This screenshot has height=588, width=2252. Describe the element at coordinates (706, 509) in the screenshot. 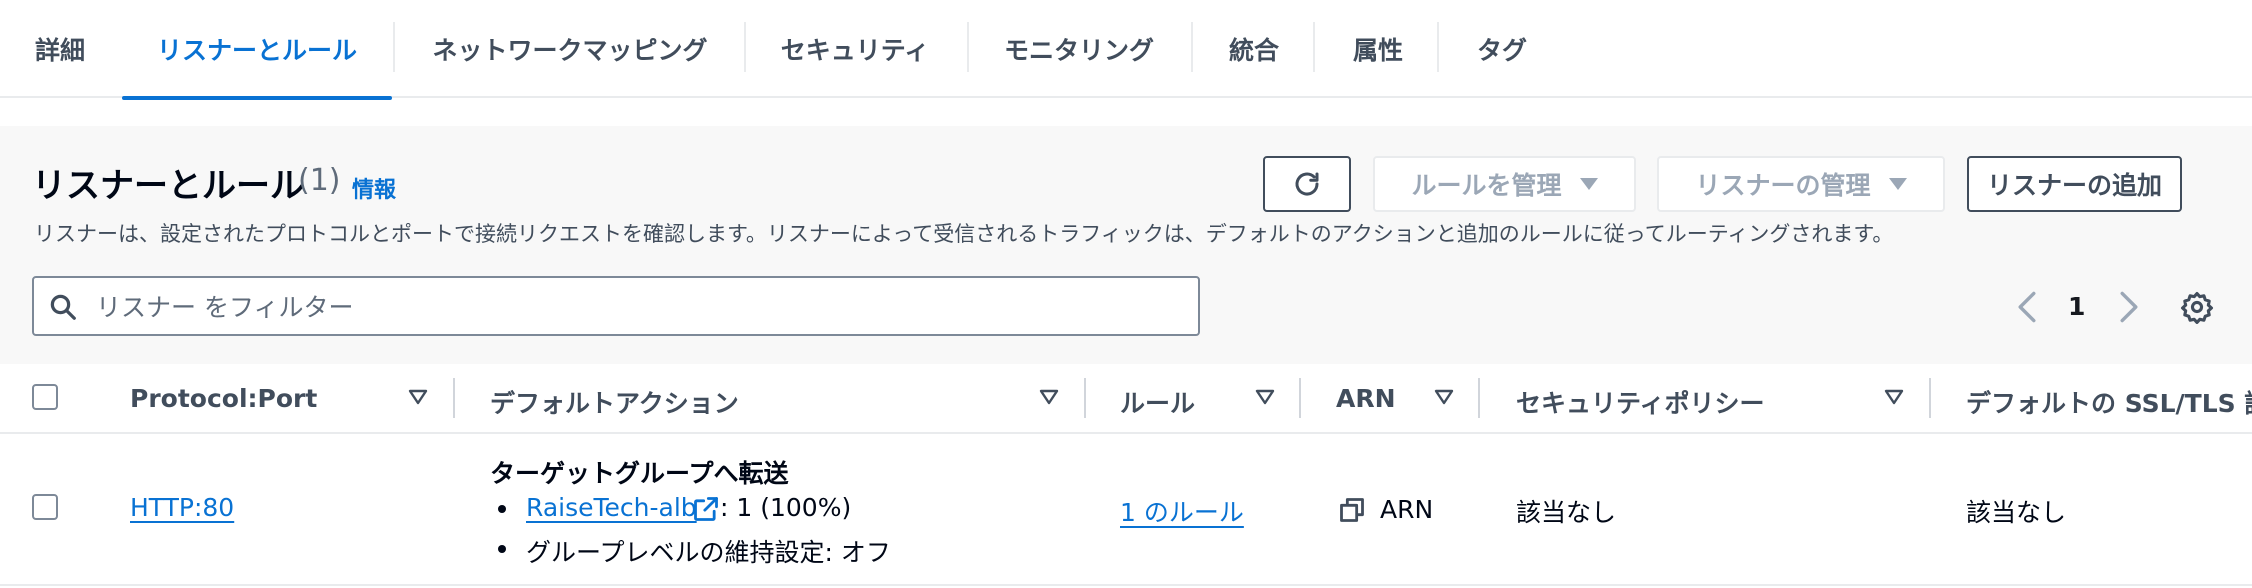

I see `external-link-icon` at that location.